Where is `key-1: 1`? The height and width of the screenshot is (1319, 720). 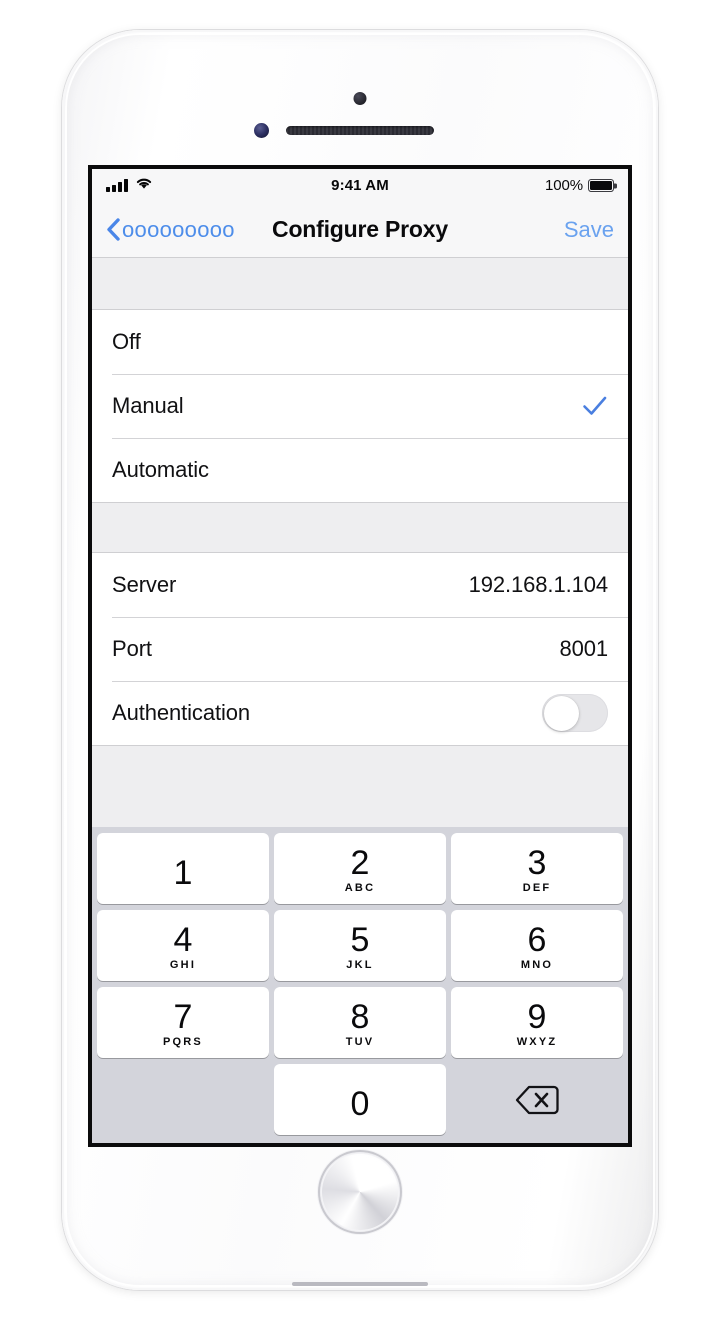
key-1: 1 is located at coordinates (183, 868).